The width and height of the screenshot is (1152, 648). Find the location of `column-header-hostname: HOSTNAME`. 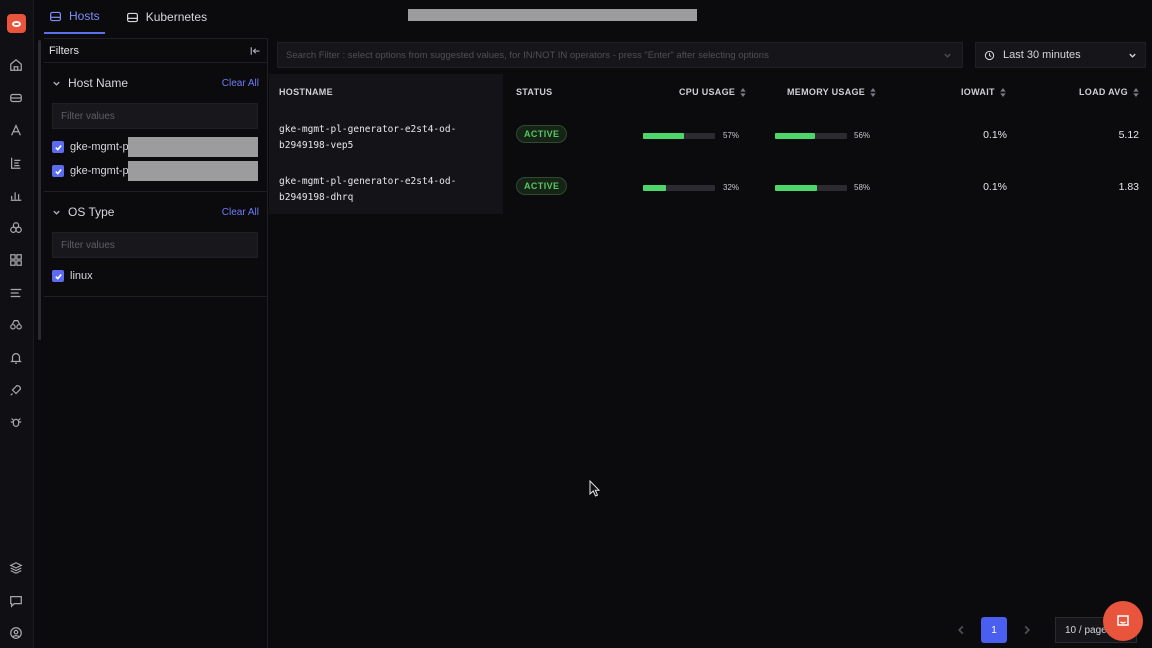

column-header-hostname: HOSTNAME is located at coordinates (306, 92).